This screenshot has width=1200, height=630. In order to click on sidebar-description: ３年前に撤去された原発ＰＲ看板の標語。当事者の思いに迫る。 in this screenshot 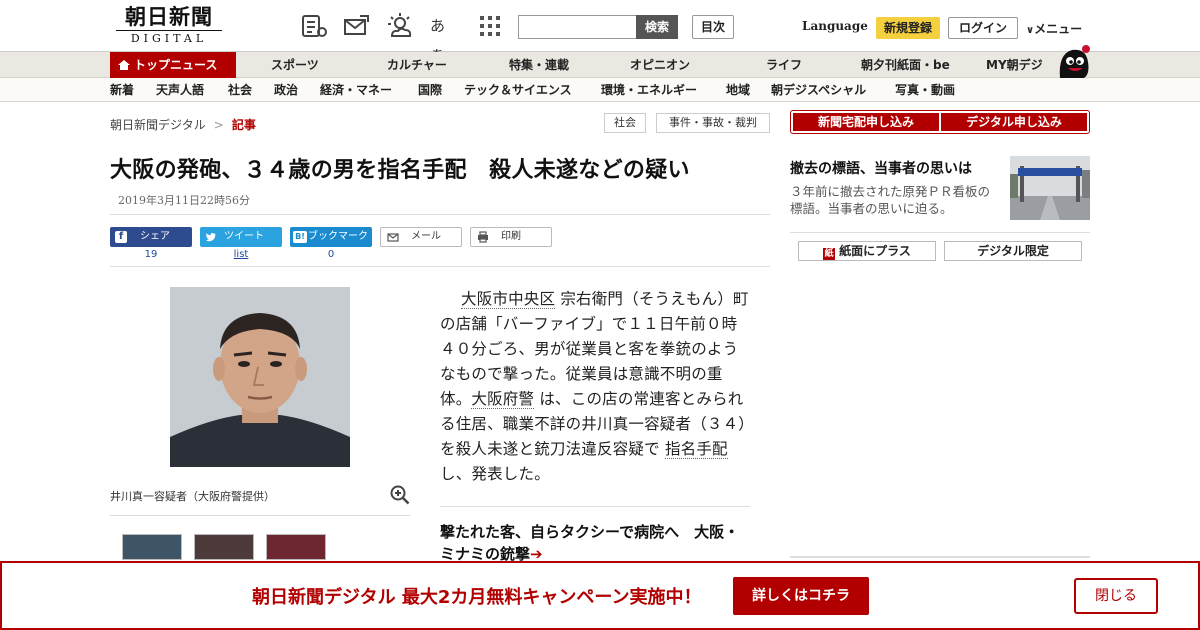, I will do `click(890, 200)`.